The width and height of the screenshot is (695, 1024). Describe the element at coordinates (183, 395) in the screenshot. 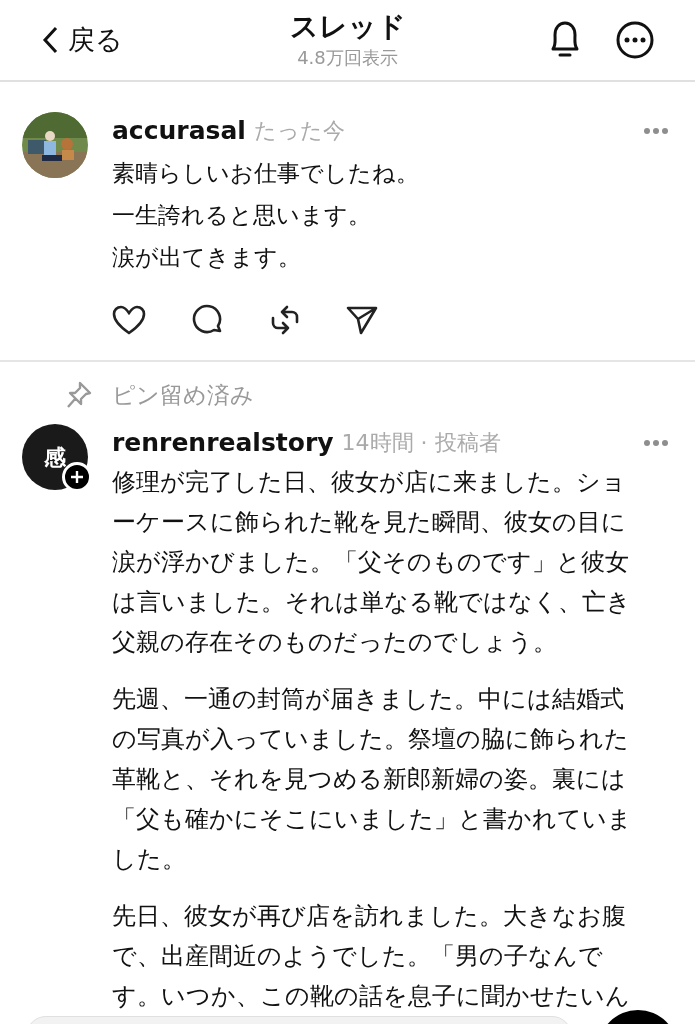

I see `pinned-label: ピン留め済み` at that location.